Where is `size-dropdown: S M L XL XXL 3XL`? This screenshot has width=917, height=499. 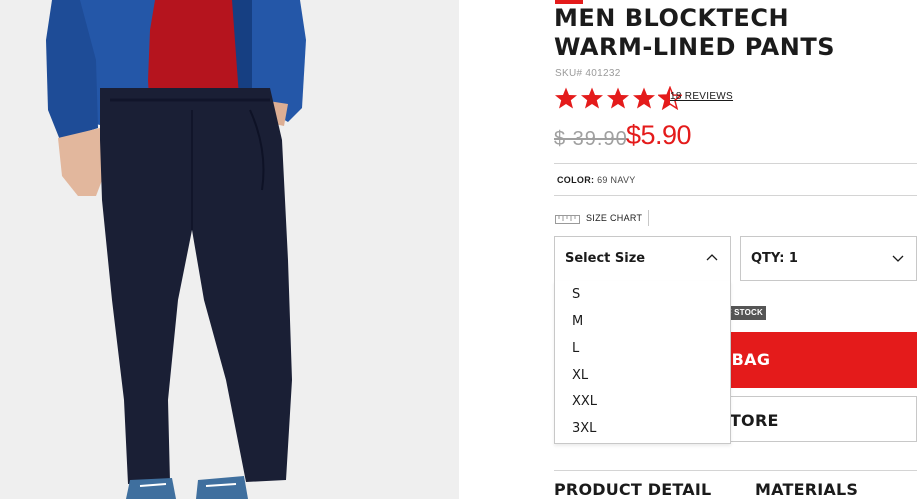 size-dropdown: S M L XL XXL 3XL is located at coordinates (642, 362).